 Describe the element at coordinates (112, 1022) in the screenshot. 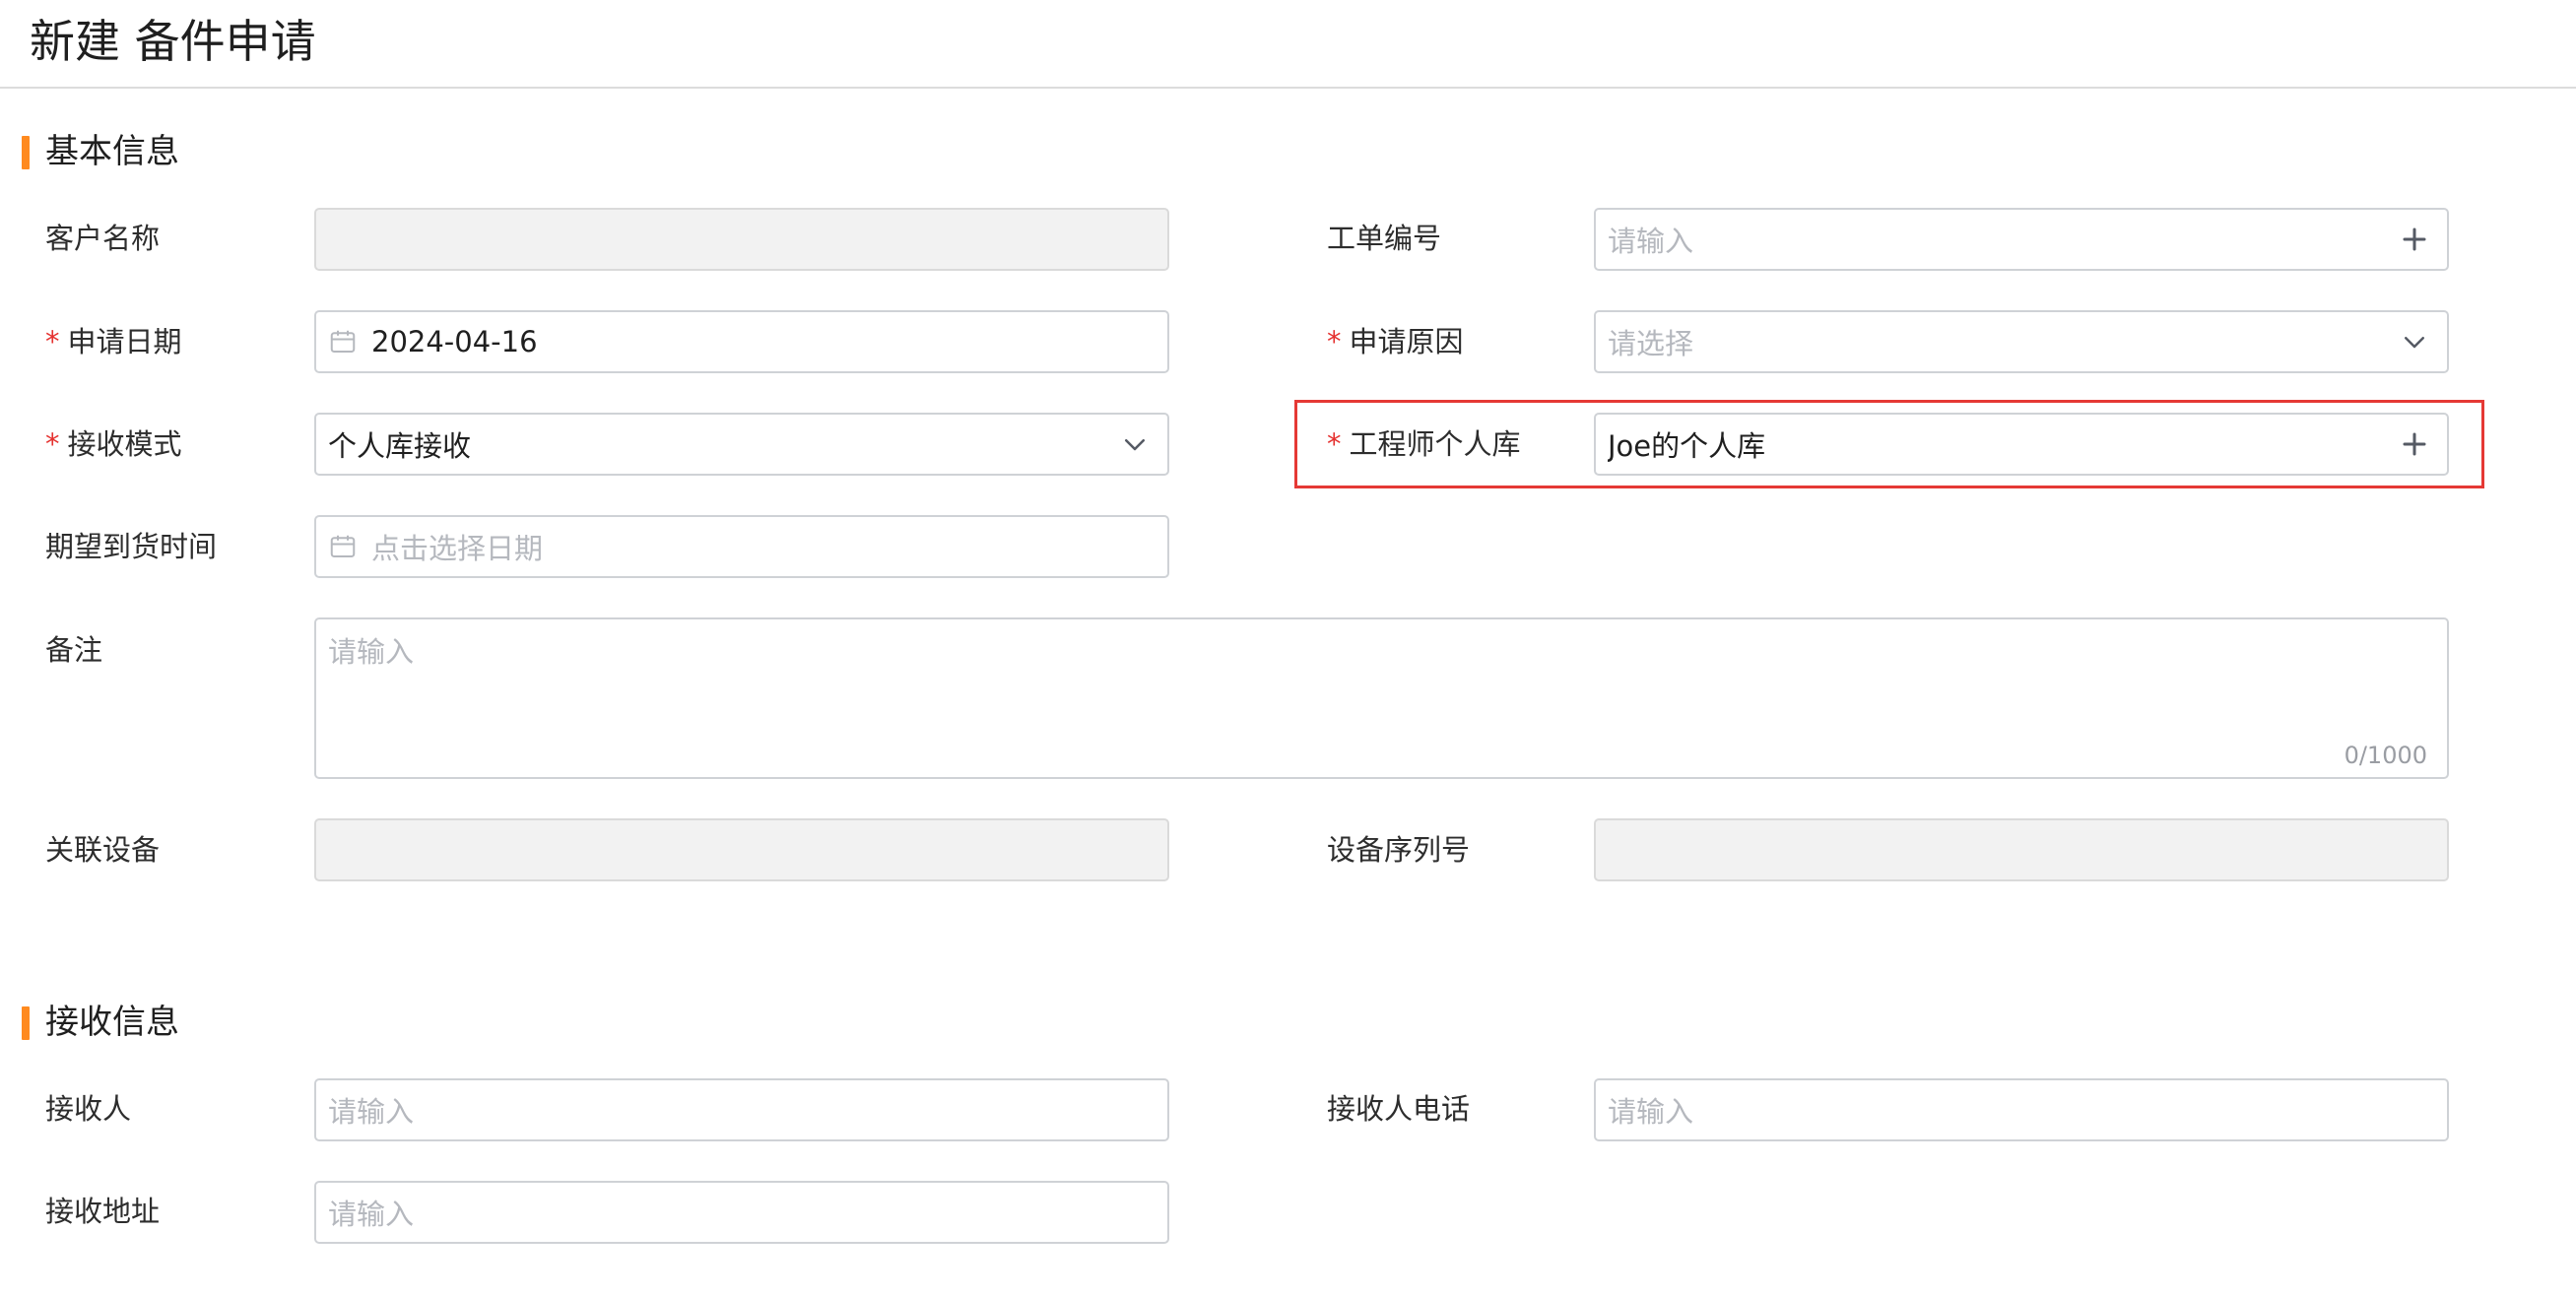

I see `section-title-receive: 接收信息` at that location.